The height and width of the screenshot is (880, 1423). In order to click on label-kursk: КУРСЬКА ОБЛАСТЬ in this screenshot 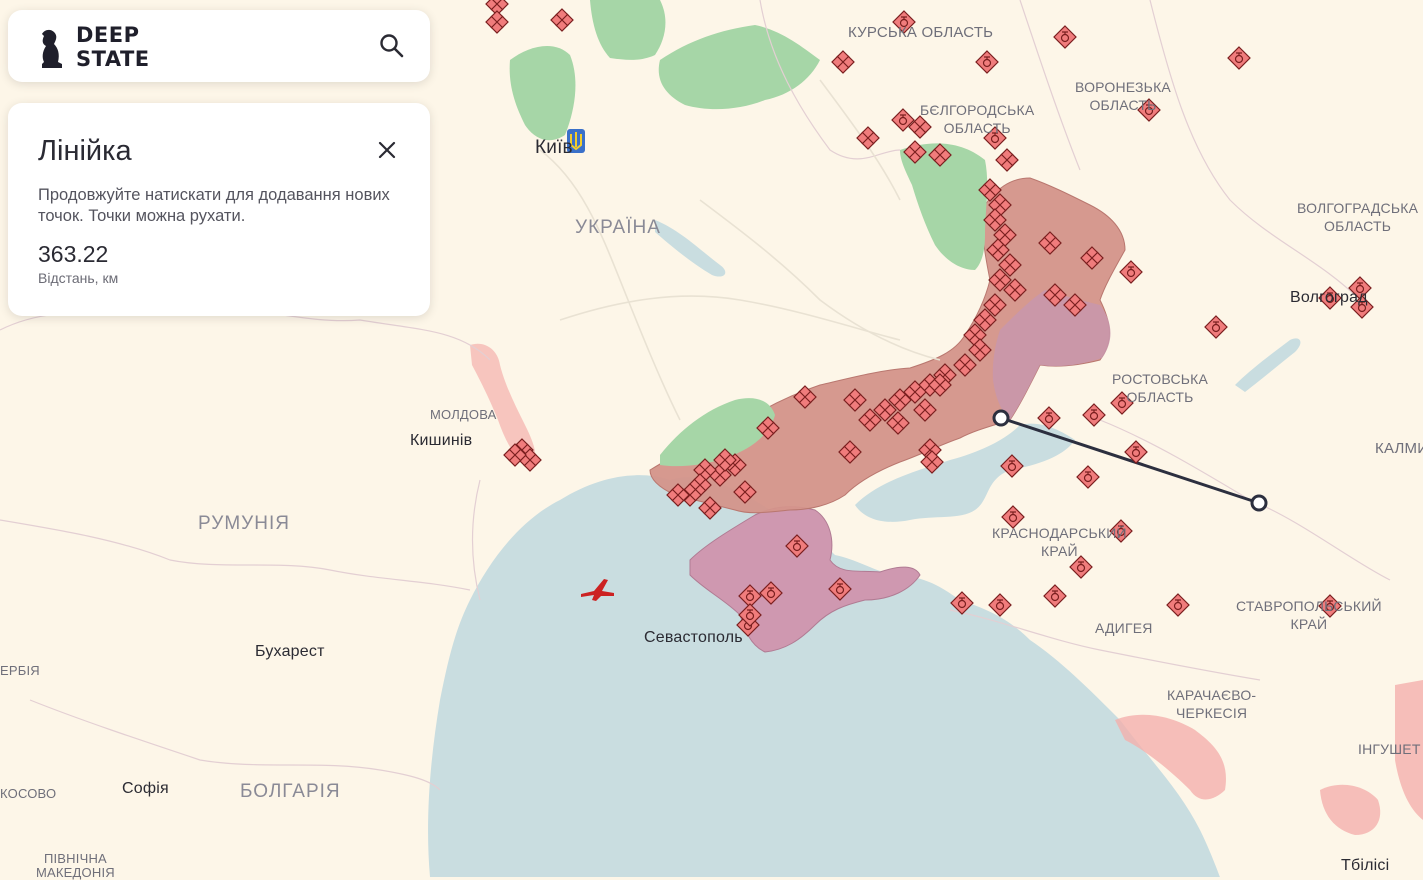, I will do `click(921, 32)`.